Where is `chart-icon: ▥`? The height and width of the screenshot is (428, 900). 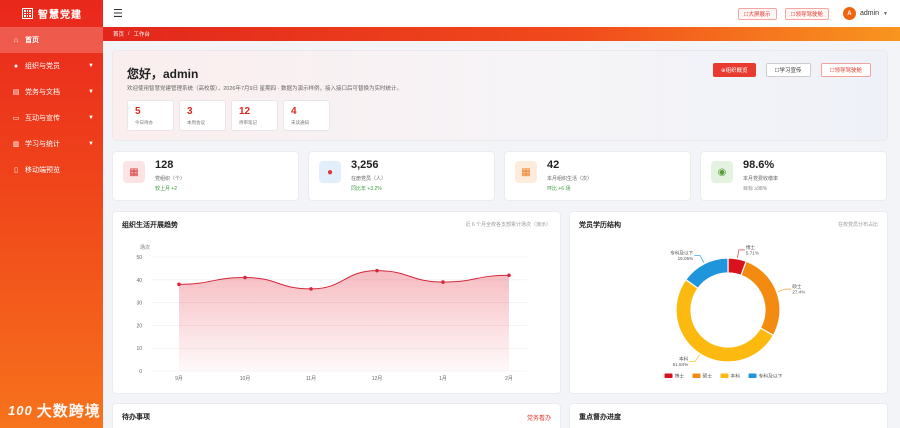 chart-icon: ▥ is located at coordinates (16, 144).